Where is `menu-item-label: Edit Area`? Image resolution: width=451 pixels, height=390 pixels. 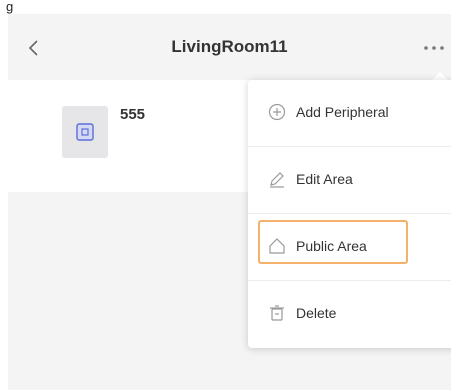 menu-item-label: Edit Area is located at coordinates (324, 179).